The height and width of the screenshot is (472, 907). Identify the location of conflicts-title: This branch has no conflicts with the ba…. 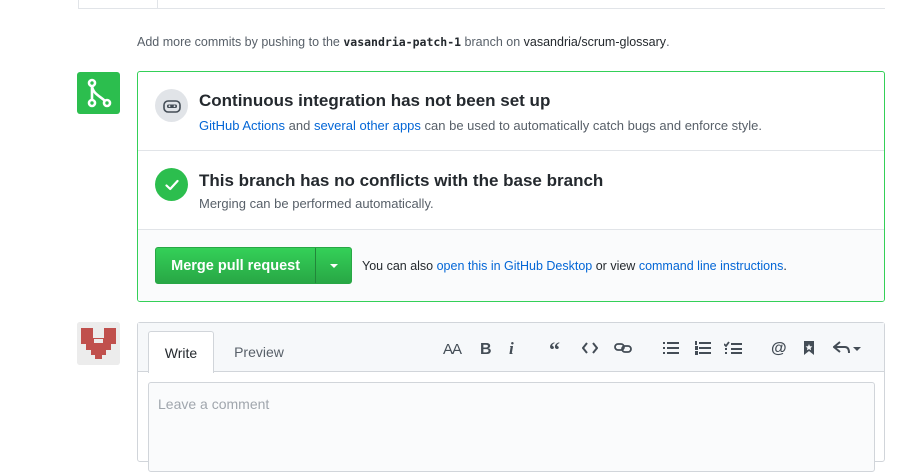
(401, 180).